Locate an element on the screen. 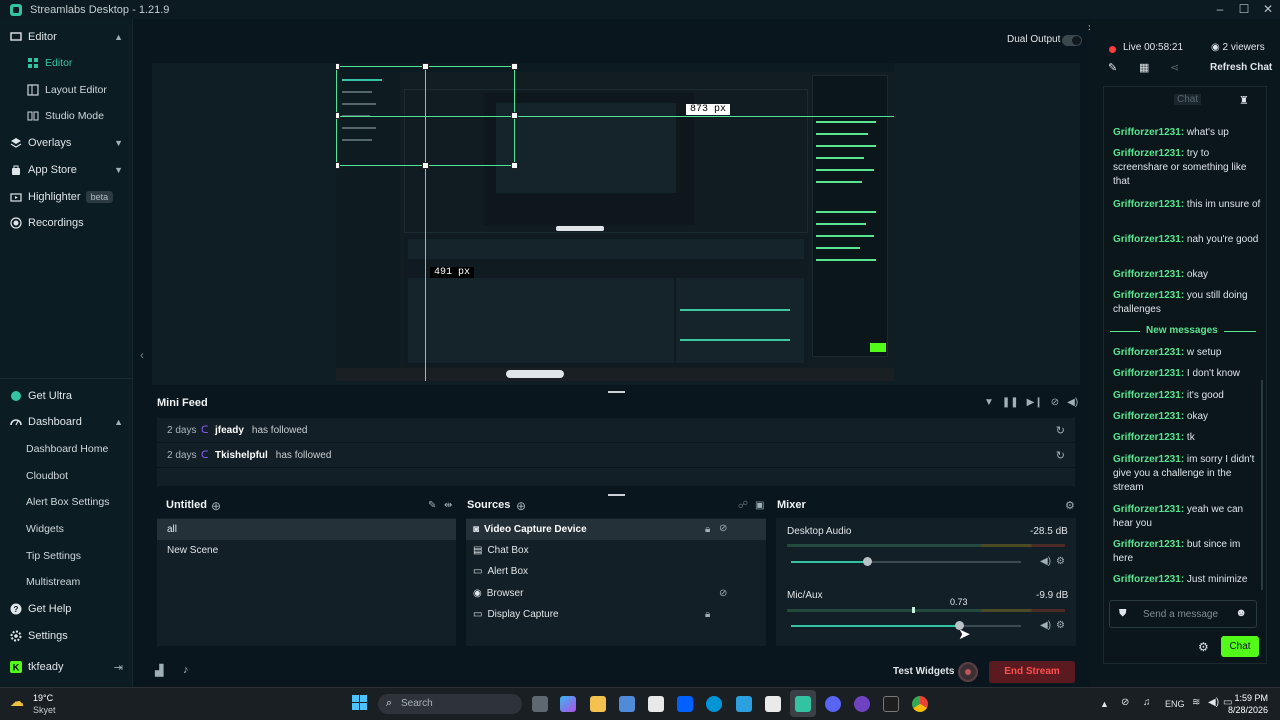 Image resolution: width=1280 pixels, height=720 pixels. folder-icon: ▣ is located at coordinates (759, 505).